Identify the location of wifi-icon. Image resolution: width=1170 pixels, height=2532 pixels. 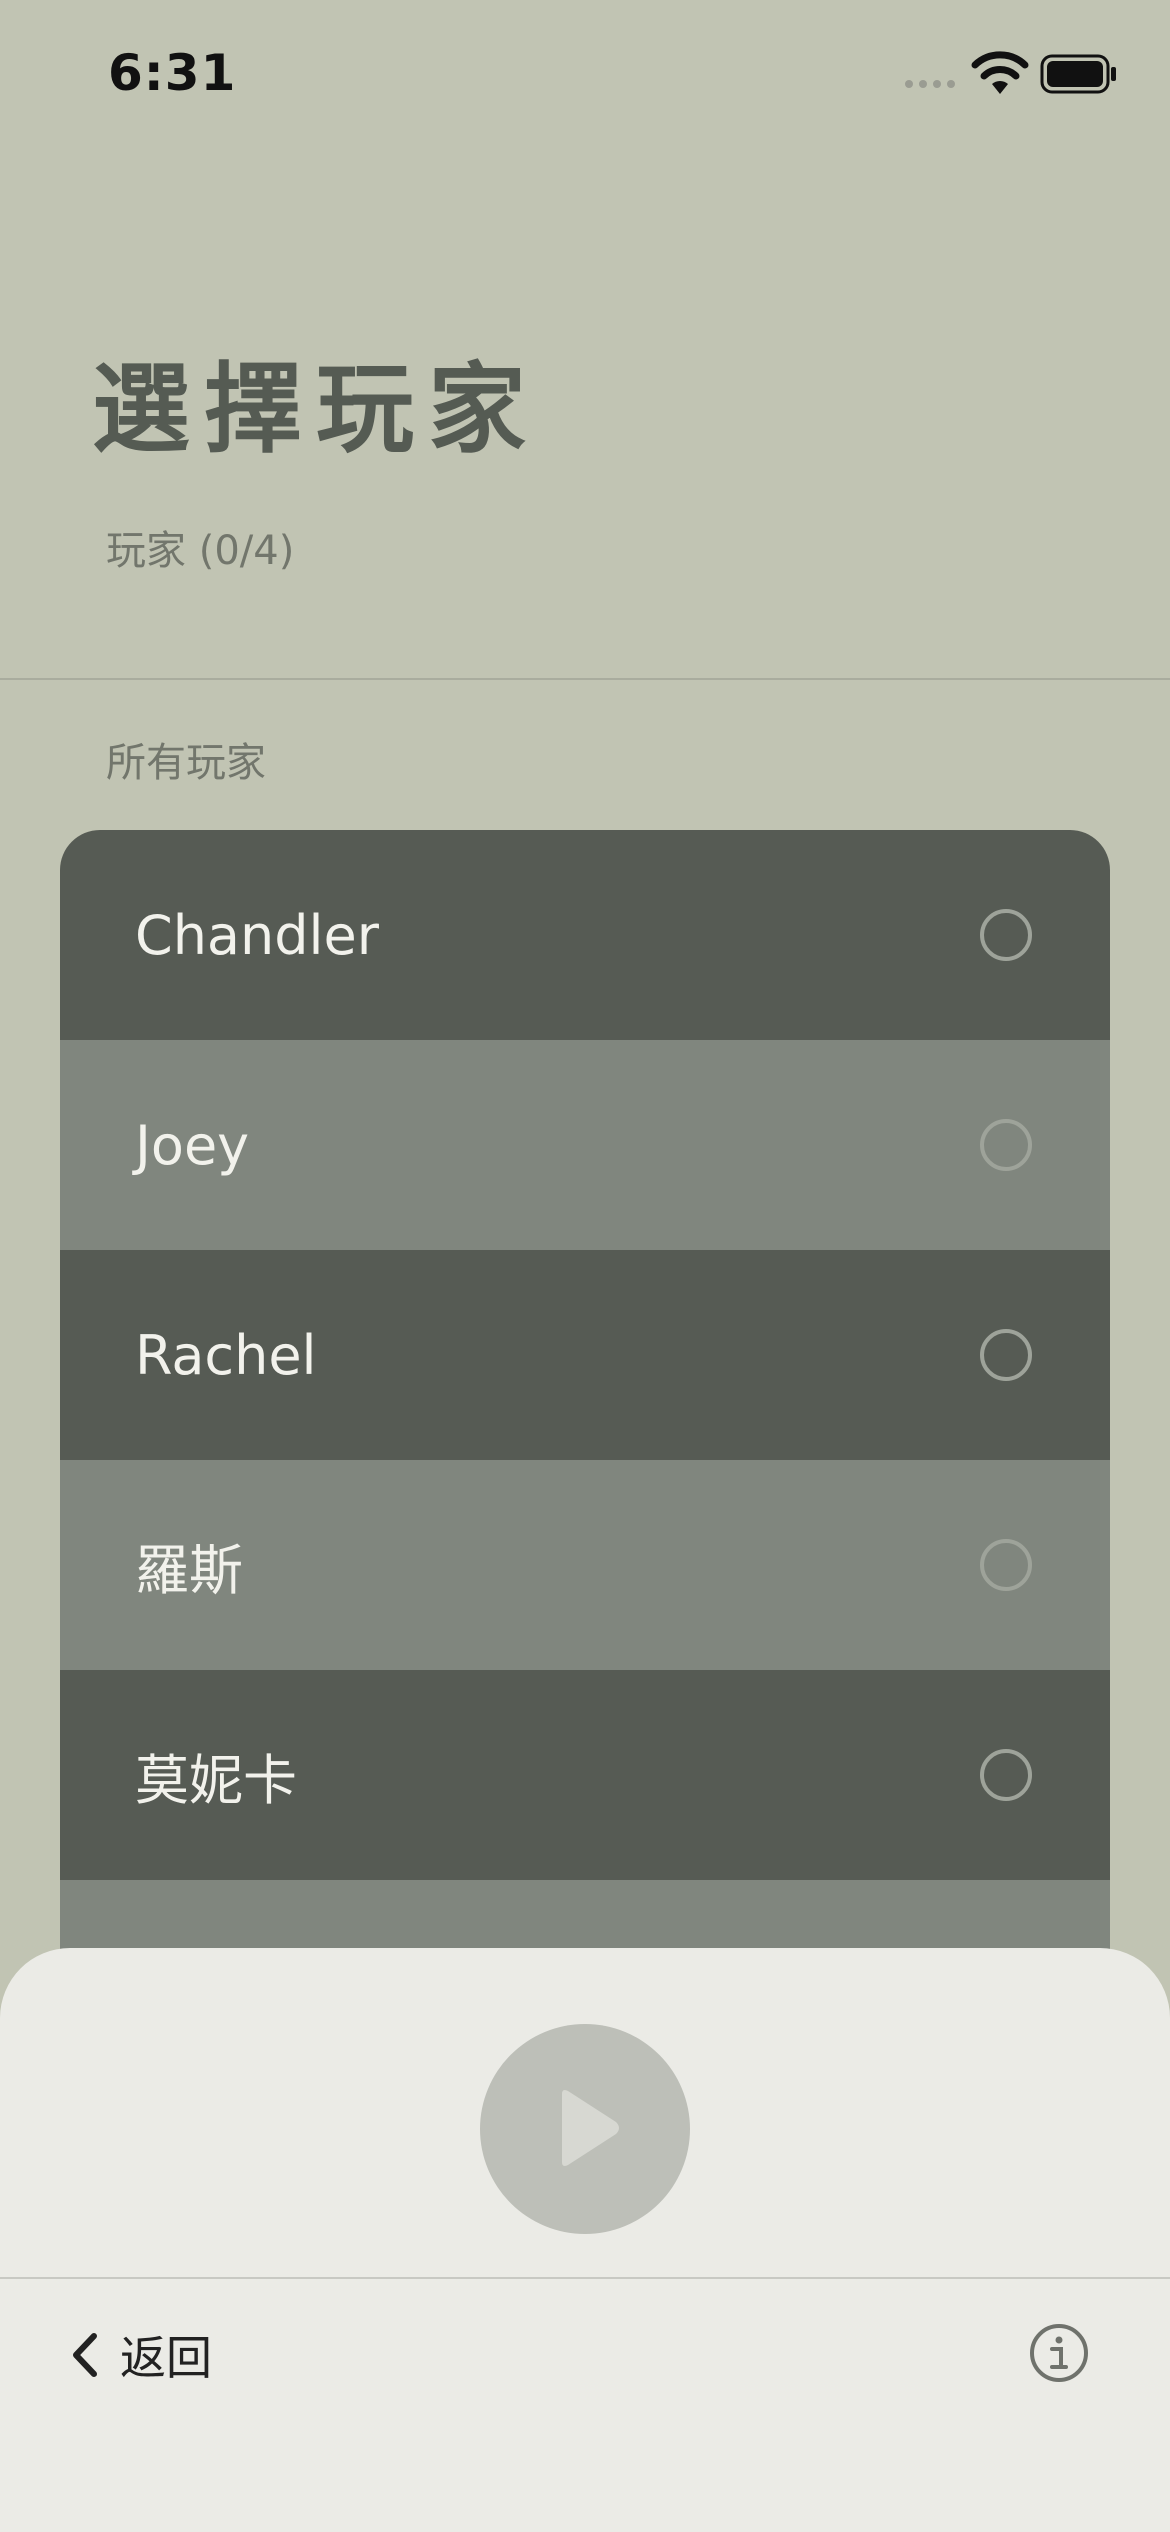
(1000, 72).